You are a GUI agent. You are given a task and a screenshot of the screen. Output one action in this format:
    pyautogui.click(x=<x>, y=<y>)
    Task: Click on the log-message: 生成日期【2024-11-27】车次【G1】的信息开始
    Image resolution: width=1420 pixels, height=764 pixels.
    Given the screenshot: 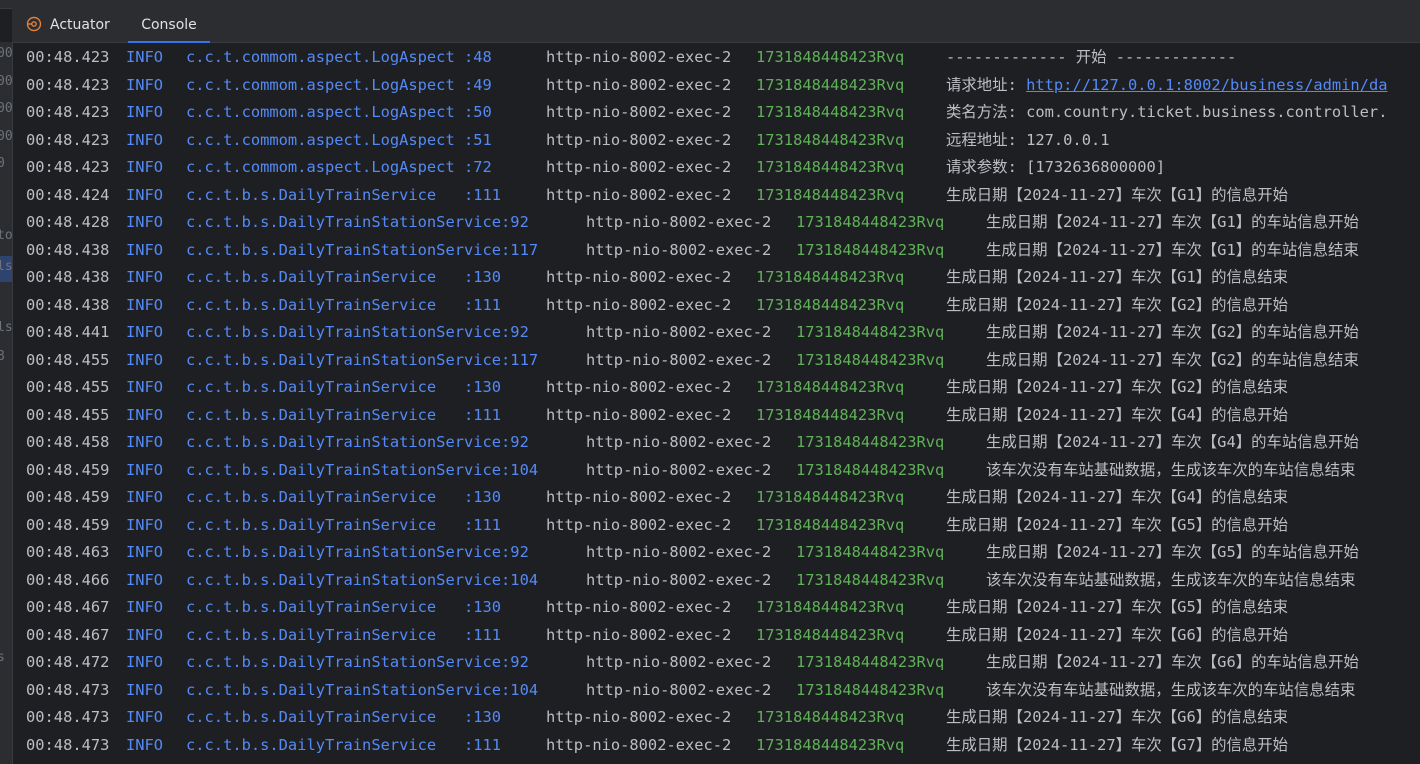 What is the action you would take?
    pyautogui.click(x=1117, y=194)
    